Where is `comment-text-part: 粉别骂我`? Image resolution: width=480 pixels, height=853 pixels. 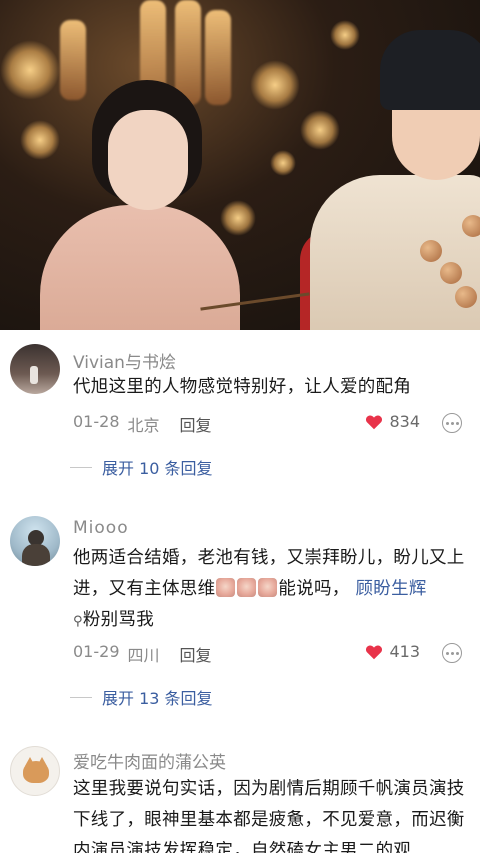 comment-text-part: 粉别骂我 is located at coordinates (118, 620).